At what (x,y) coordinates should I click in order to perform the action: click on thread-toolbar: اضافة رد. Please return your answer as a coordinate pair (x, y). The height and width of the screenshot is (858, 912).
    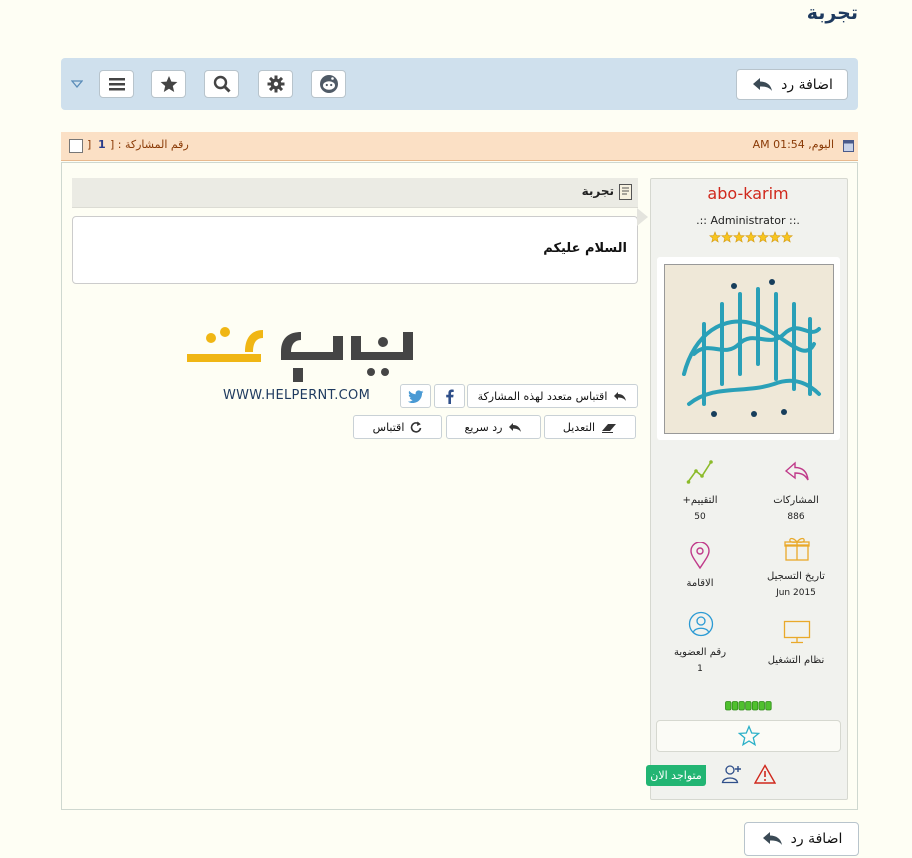
    Looking at the image, I should click on (459, 84).